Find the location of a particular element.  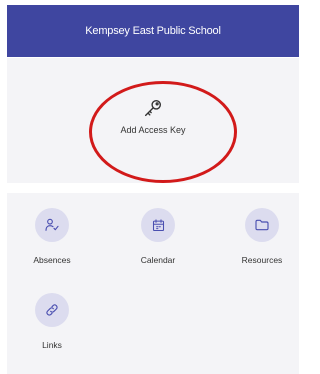

tile-calendar: Calendar is located at coordinates (158, 244).